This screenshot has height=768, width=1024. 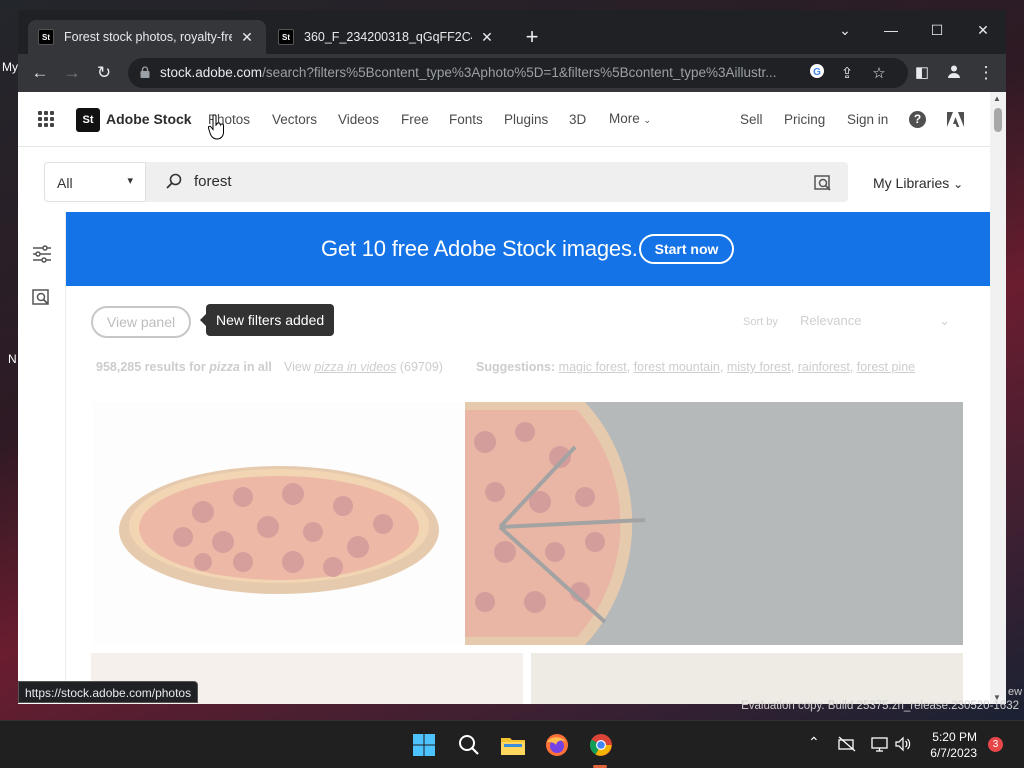 I want to click on hand-cursor-icon, so click(x=216, y=127).